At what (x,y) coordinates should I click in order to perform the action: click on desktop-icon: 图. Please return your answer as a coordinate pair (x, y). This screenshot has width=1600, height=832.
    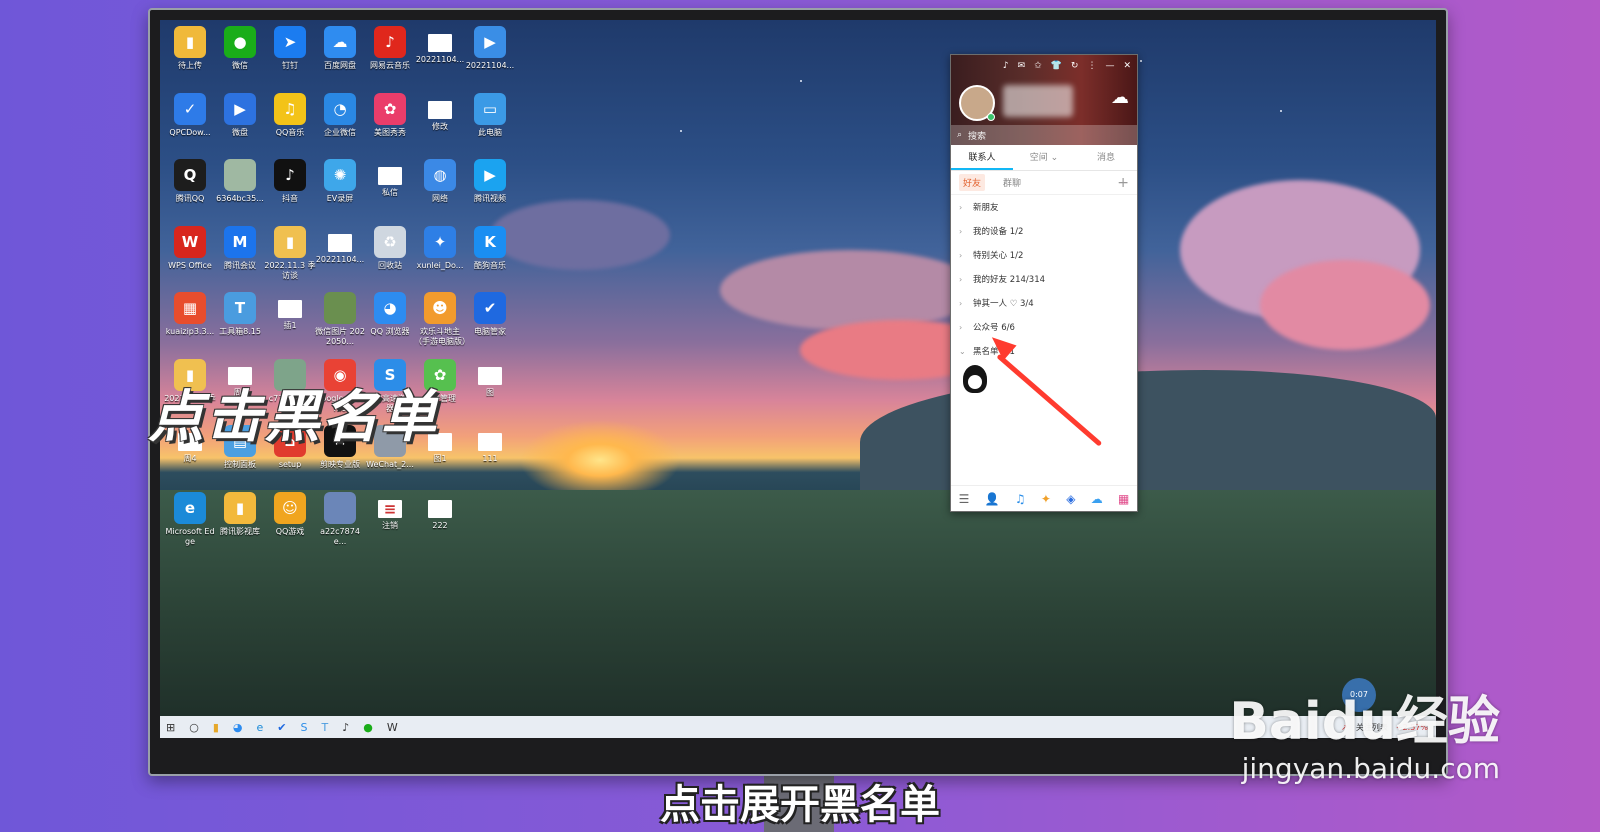
    Looking at the image, I should click on (490, 378).